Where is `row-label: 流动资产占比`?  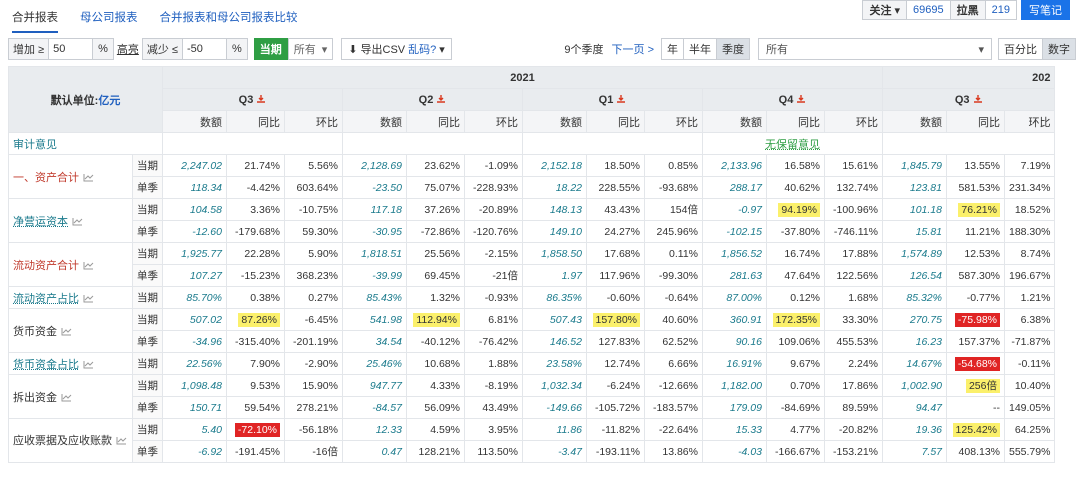
row-label: 流动资产占比 is located at coordinates (70, 297).